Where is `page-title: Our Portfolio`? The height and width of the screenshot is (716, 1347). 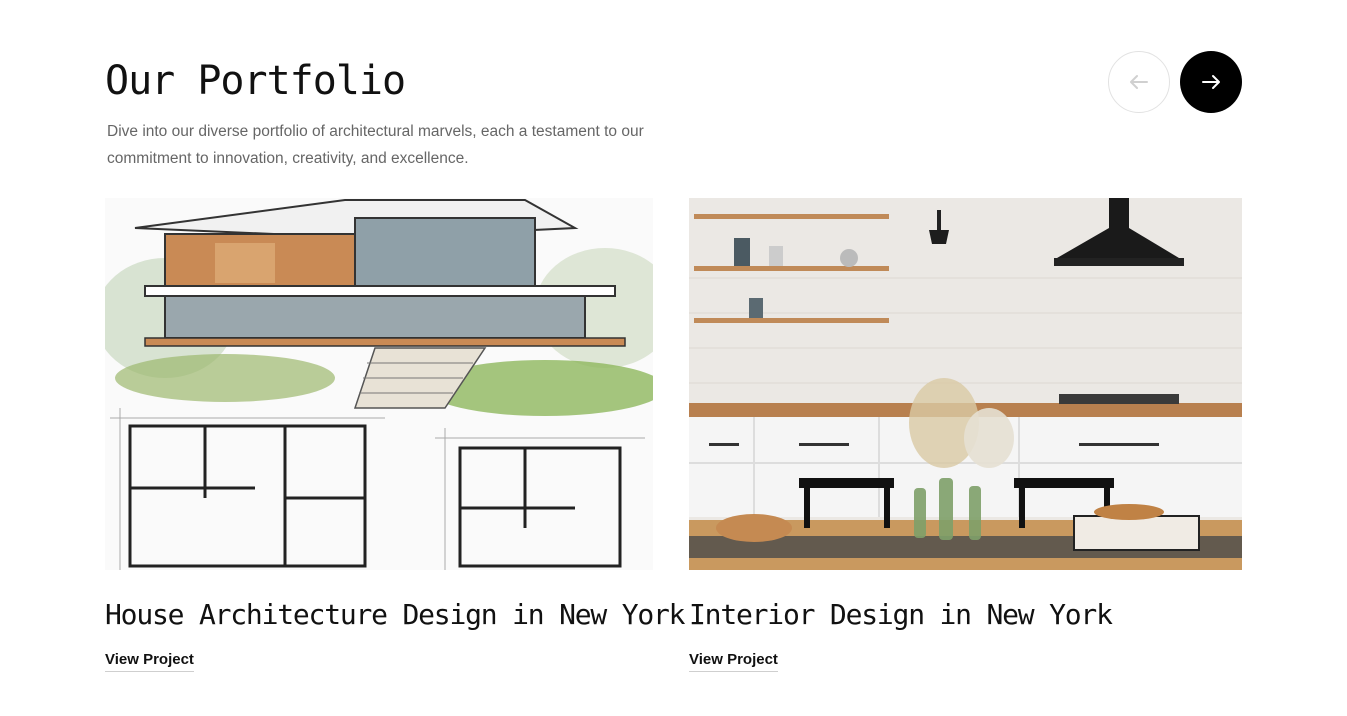 page-title: Our Portfolio is located at coordinates (255, 81).